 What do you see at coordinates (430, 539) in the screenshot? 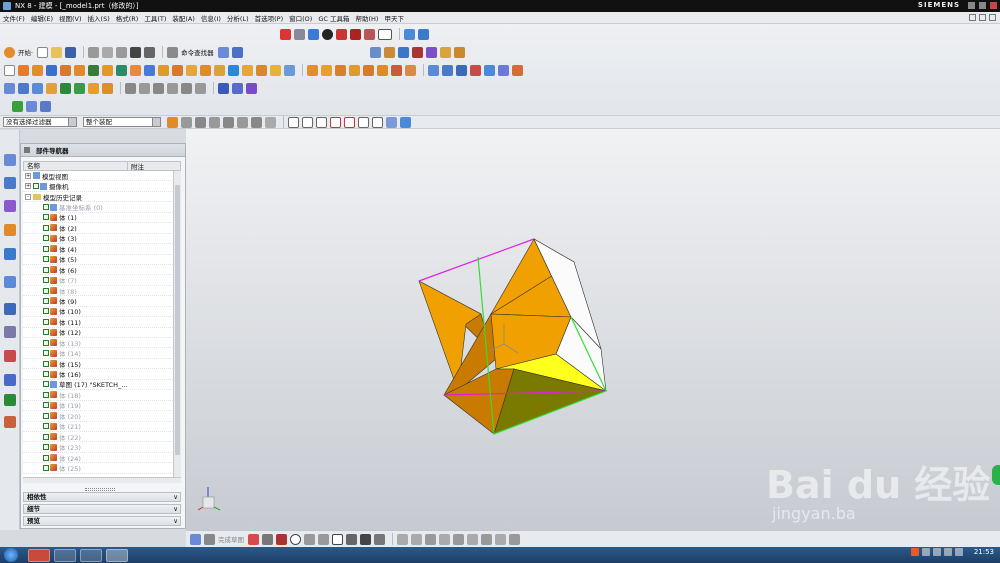
I see `make-corner-icon` at bounding box center [430, 539].